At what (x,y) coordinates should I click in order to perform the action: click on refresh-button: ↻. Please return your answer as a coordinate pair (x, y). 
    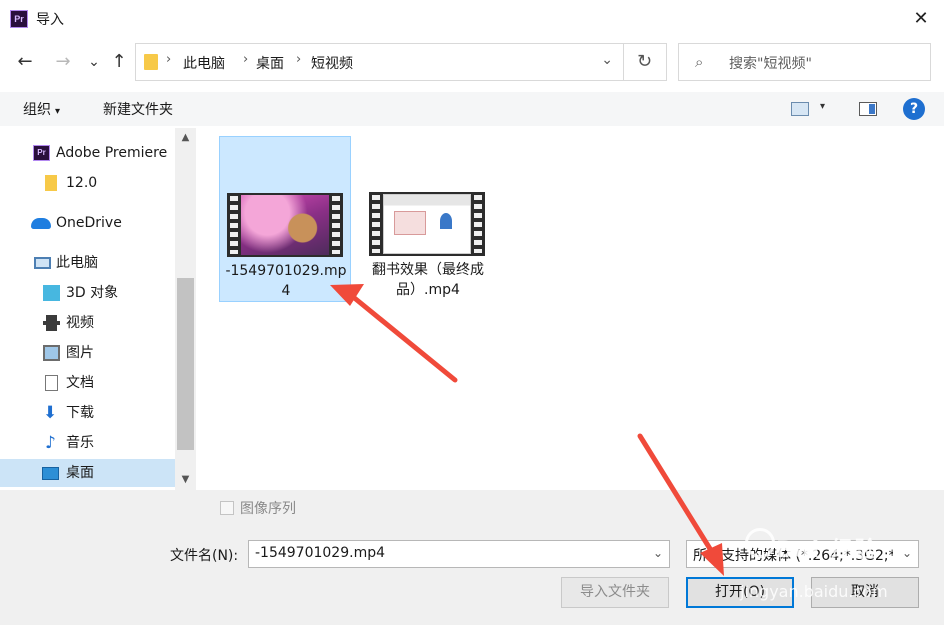
    Looking at the image, I should click on (645, 62).